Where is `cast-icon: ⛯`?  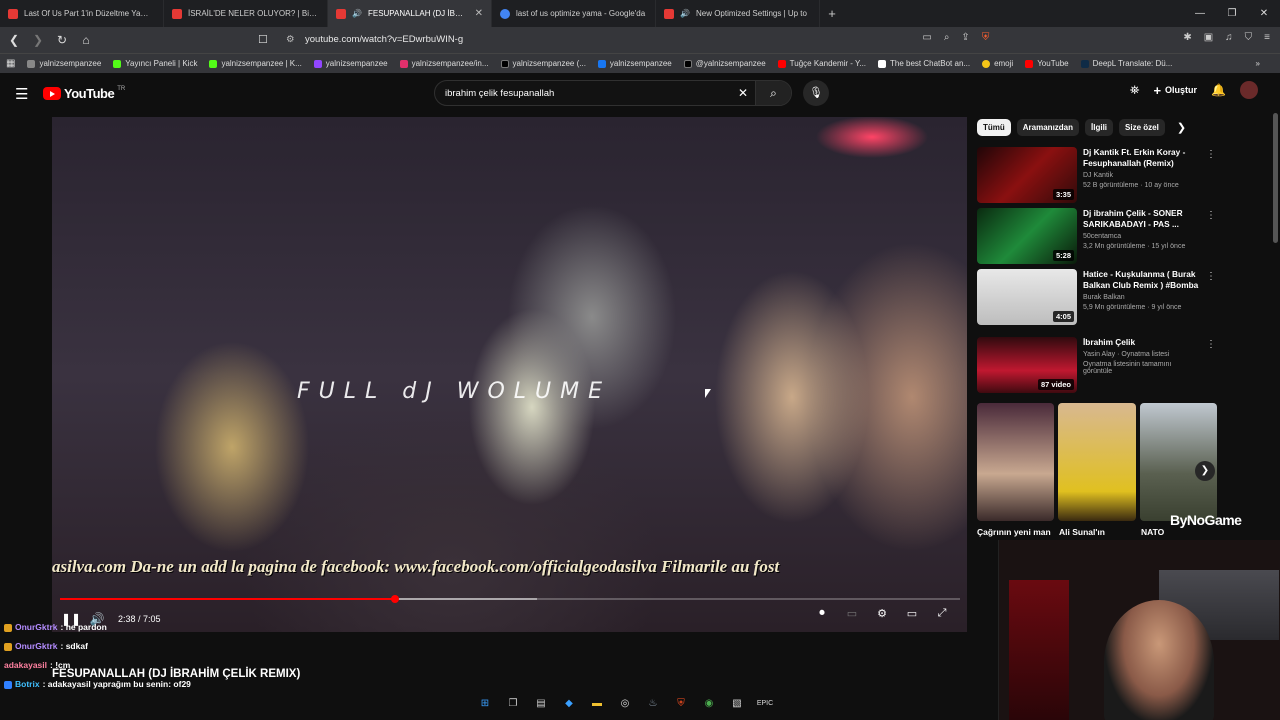 cast-icon: ⛯ is located at coordinates (1135, 90).